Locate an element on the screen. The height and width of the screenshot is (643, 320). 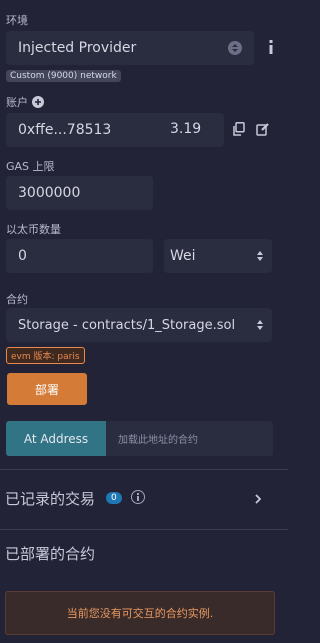
at-address-input: 加载此地址的合约 is located at coordinates (189, 438).